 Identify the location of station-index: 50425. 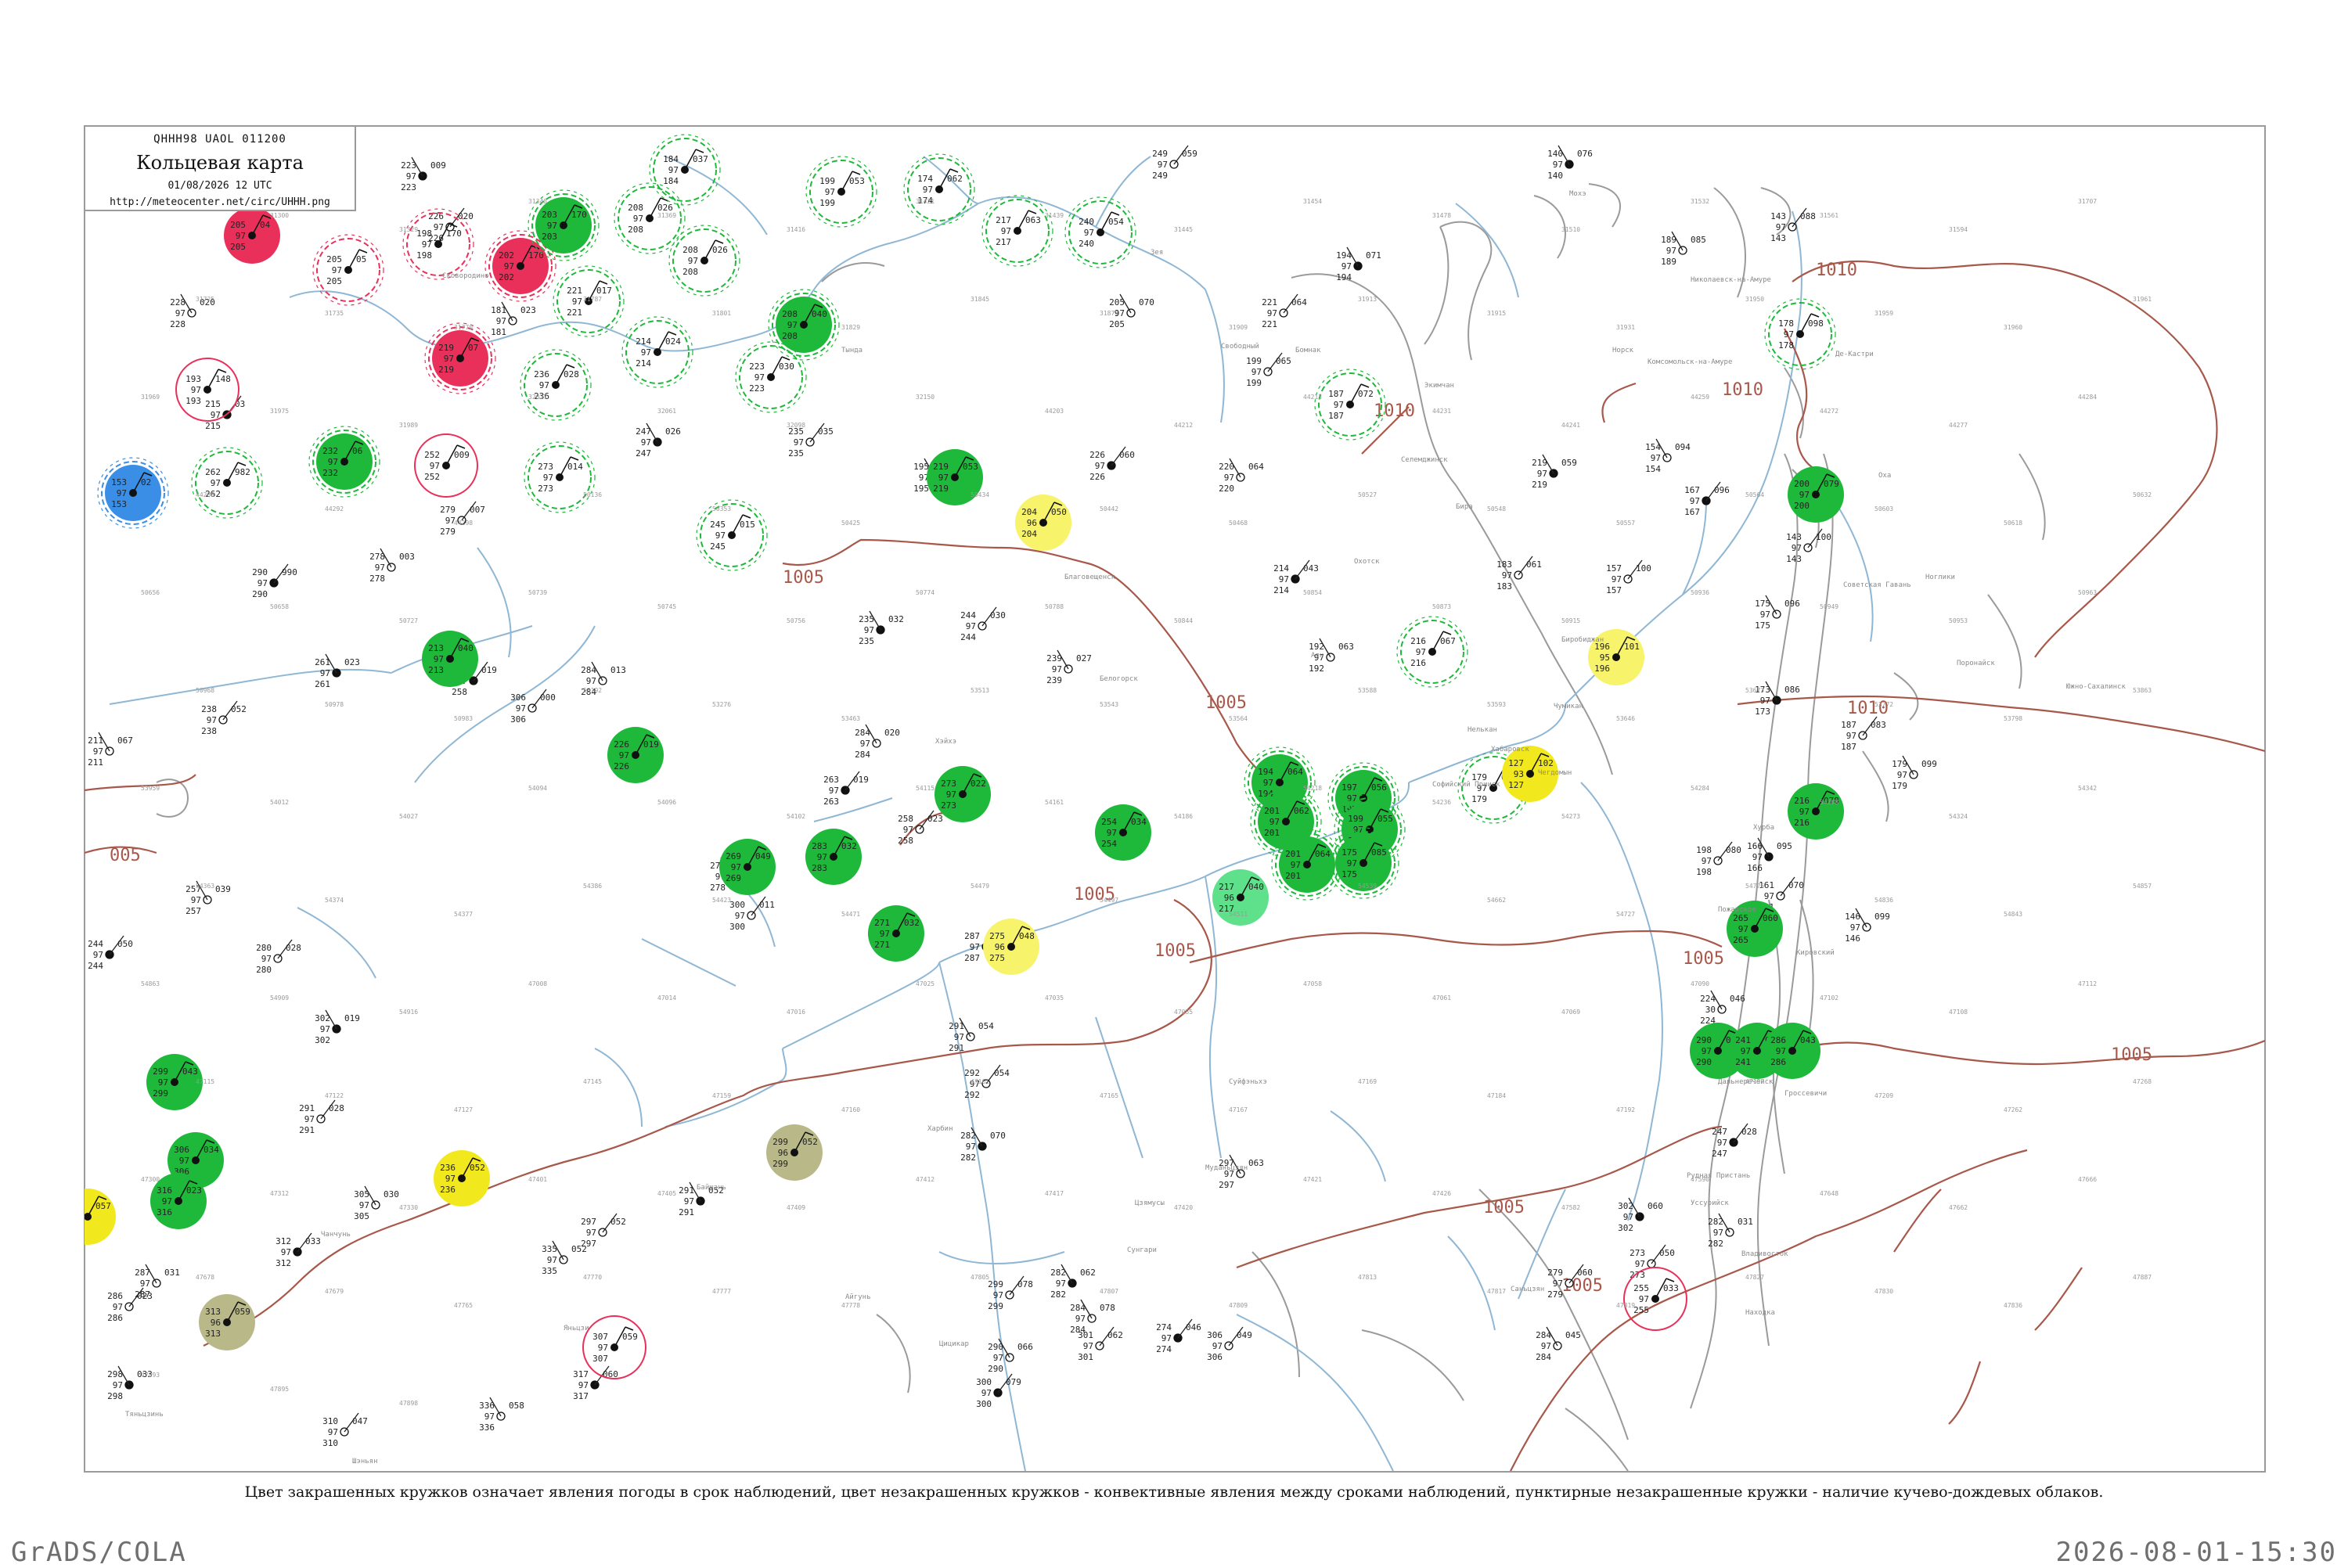
(850, 523).